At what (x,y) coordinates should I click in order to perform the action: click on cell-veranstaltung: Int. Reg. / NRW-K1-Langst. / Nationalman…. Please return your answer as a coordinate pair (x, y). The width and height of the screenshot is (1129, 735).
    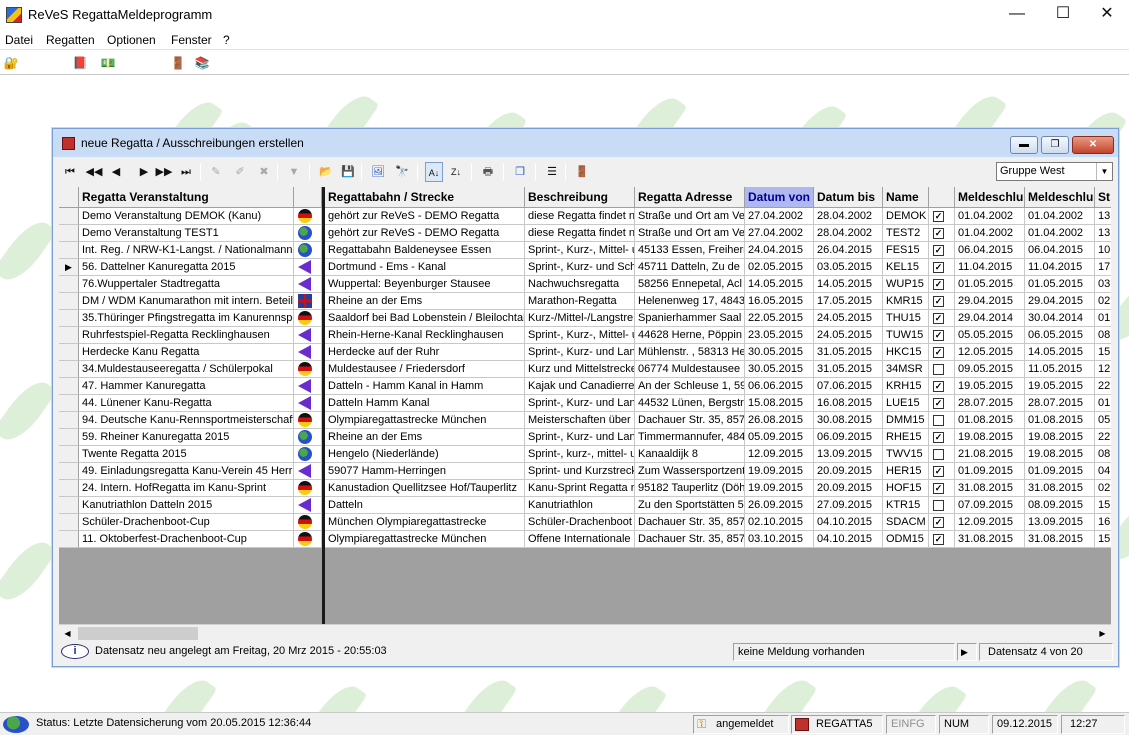
    Looking at the image, I should click on (186, 250).